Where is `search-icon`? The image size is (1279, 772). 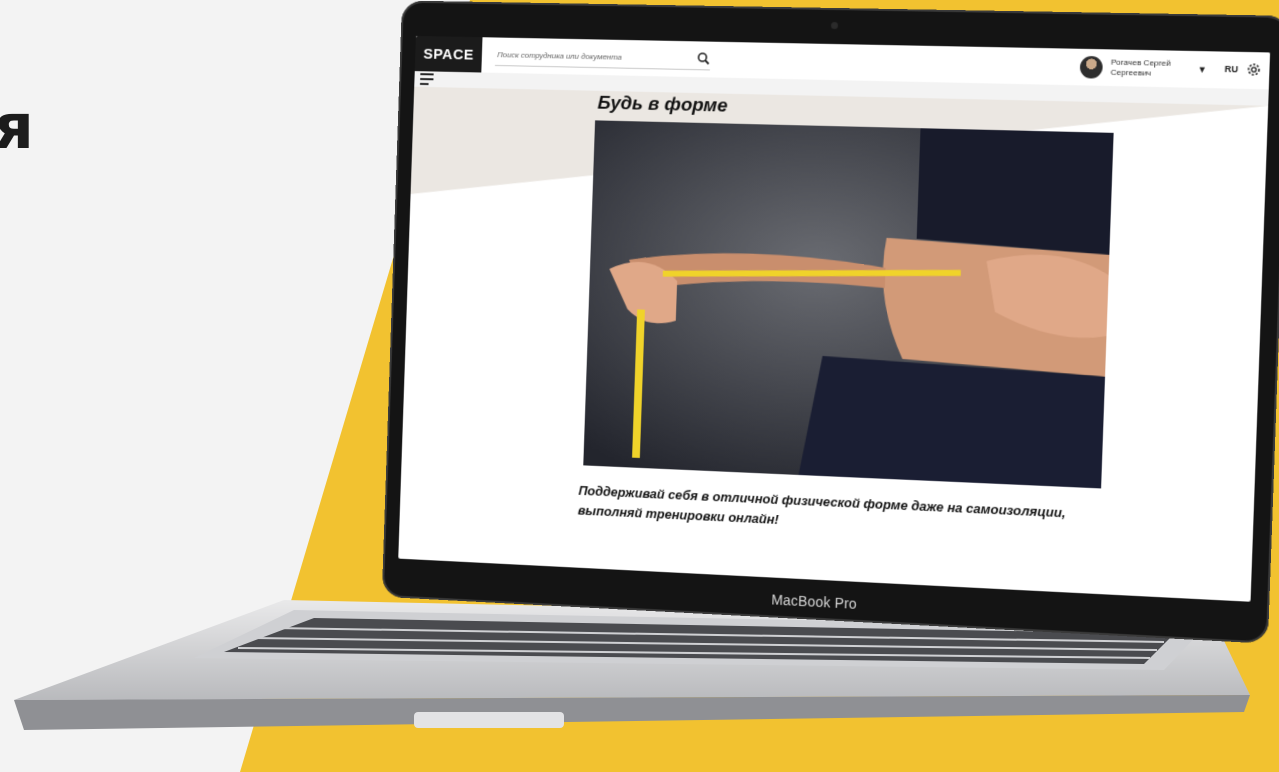 search-icon is located at coordinates (703, 58).